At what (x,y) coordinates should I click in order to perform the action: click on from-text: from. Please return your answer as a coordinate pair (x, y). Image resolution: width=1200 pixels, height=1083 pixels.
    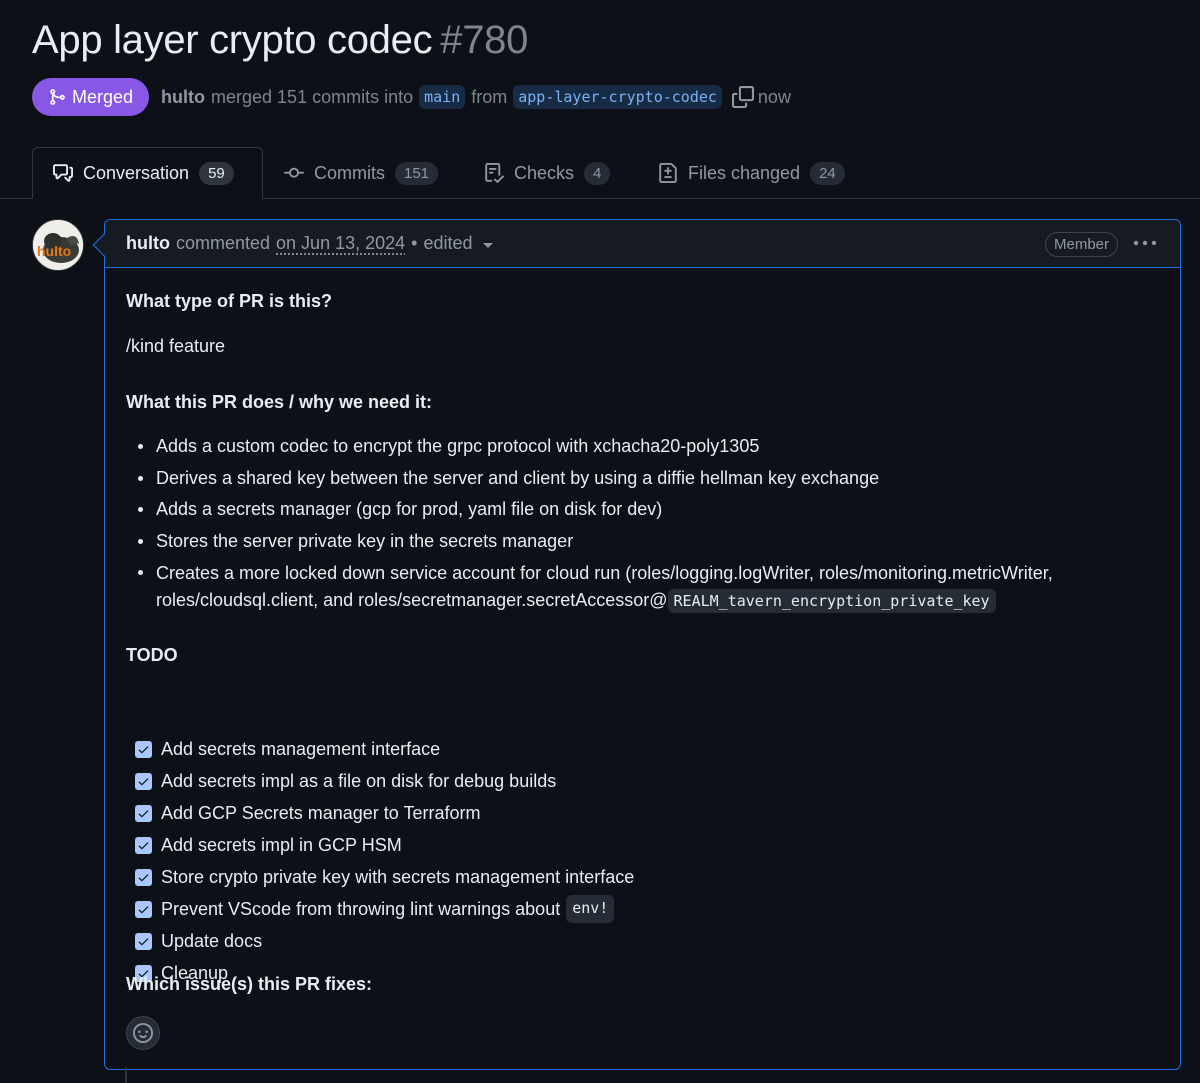
    Looking at the image, I should click on (489, 96).